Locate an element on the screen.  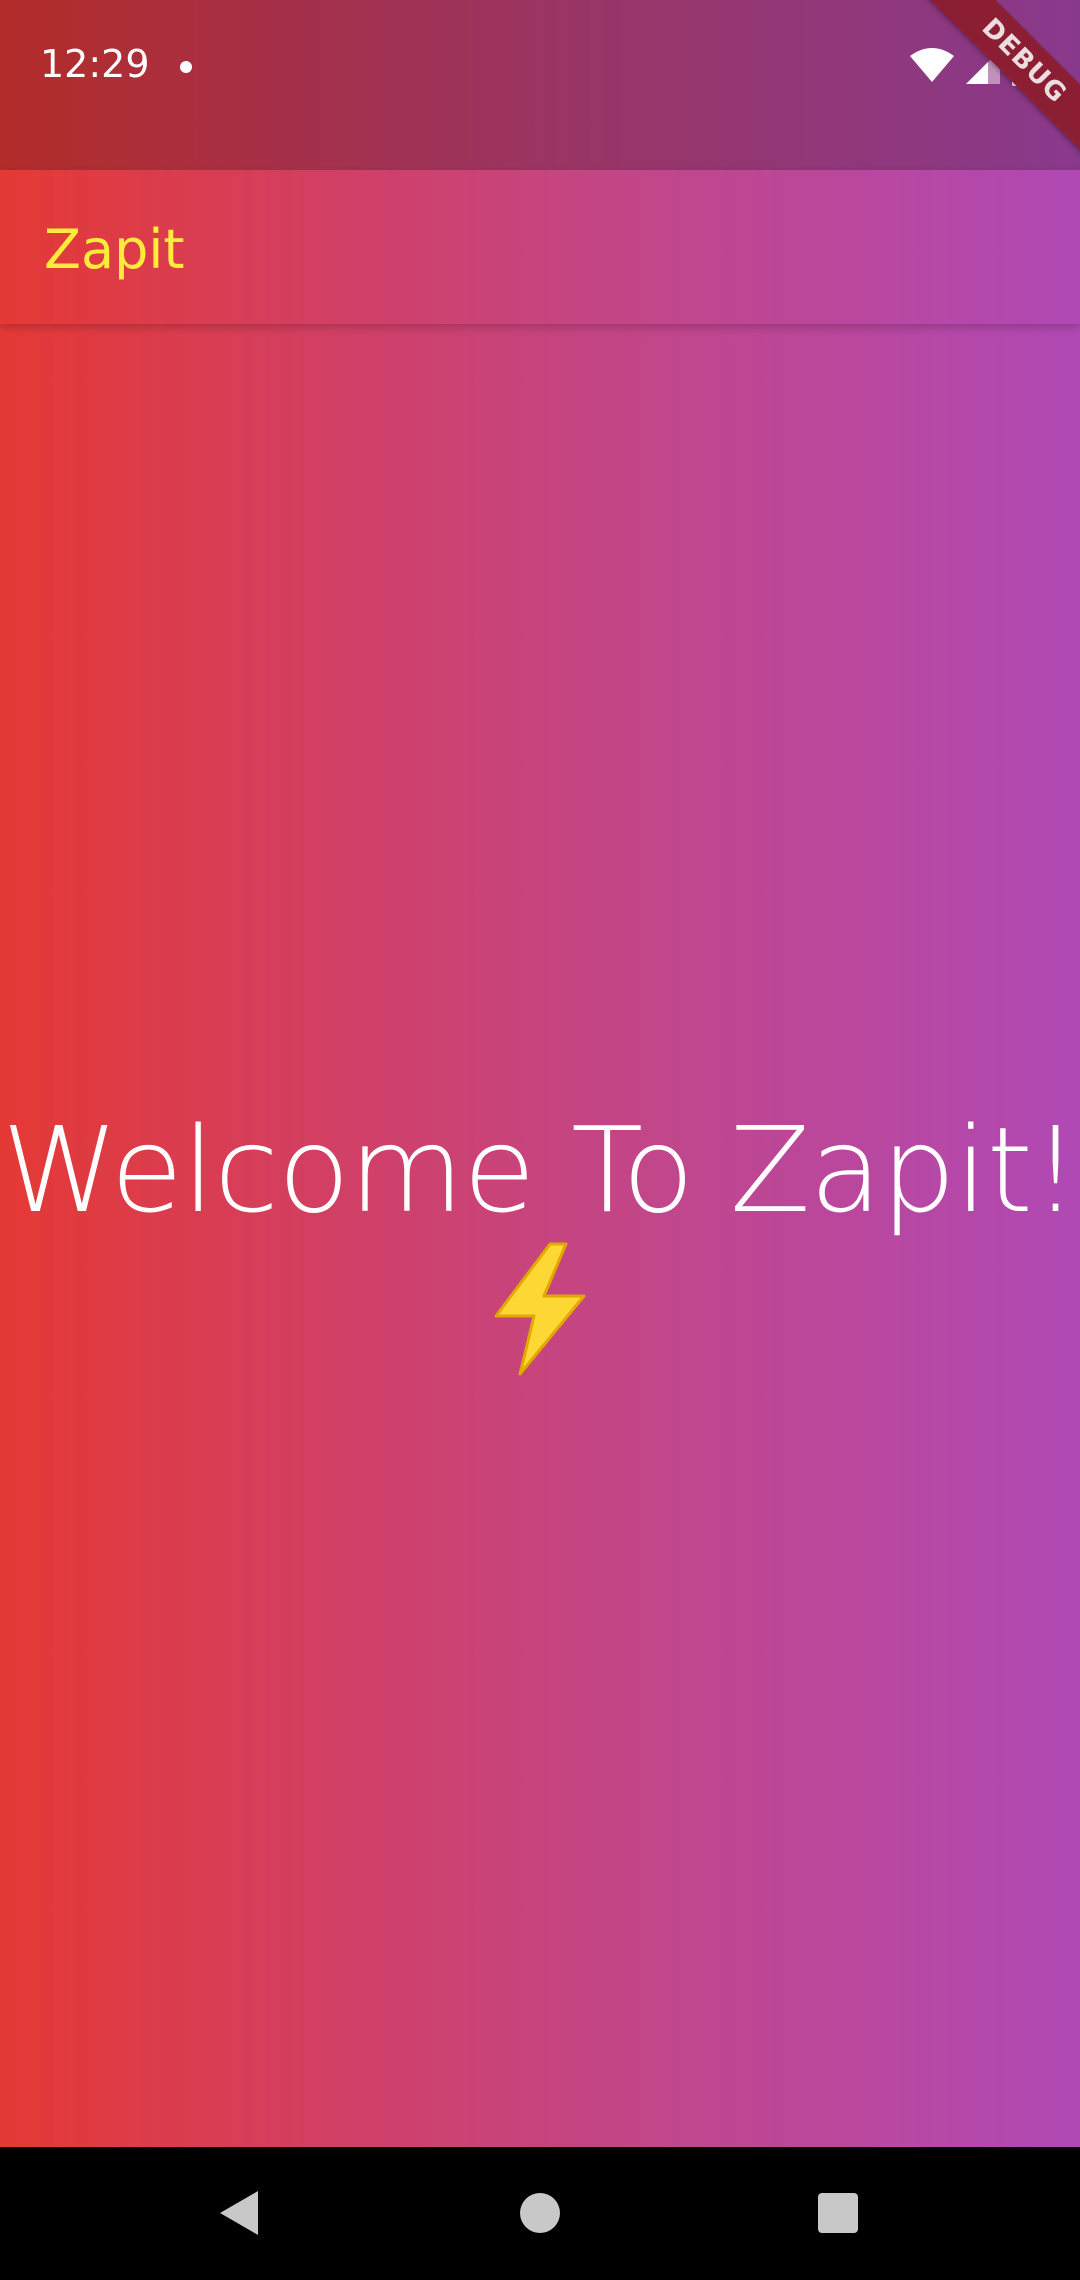
welcome-text: Welcome To Zapit! is located at coordinates (540, 1170).